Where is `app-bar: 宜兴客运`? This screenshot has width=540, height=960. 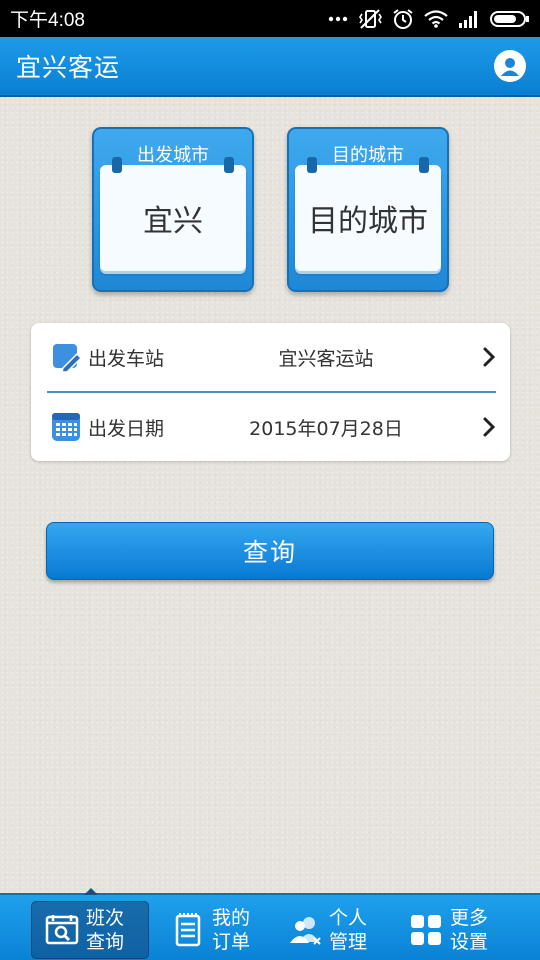
app-bar: 宜兴客运 is located at coordinates (270, 67).